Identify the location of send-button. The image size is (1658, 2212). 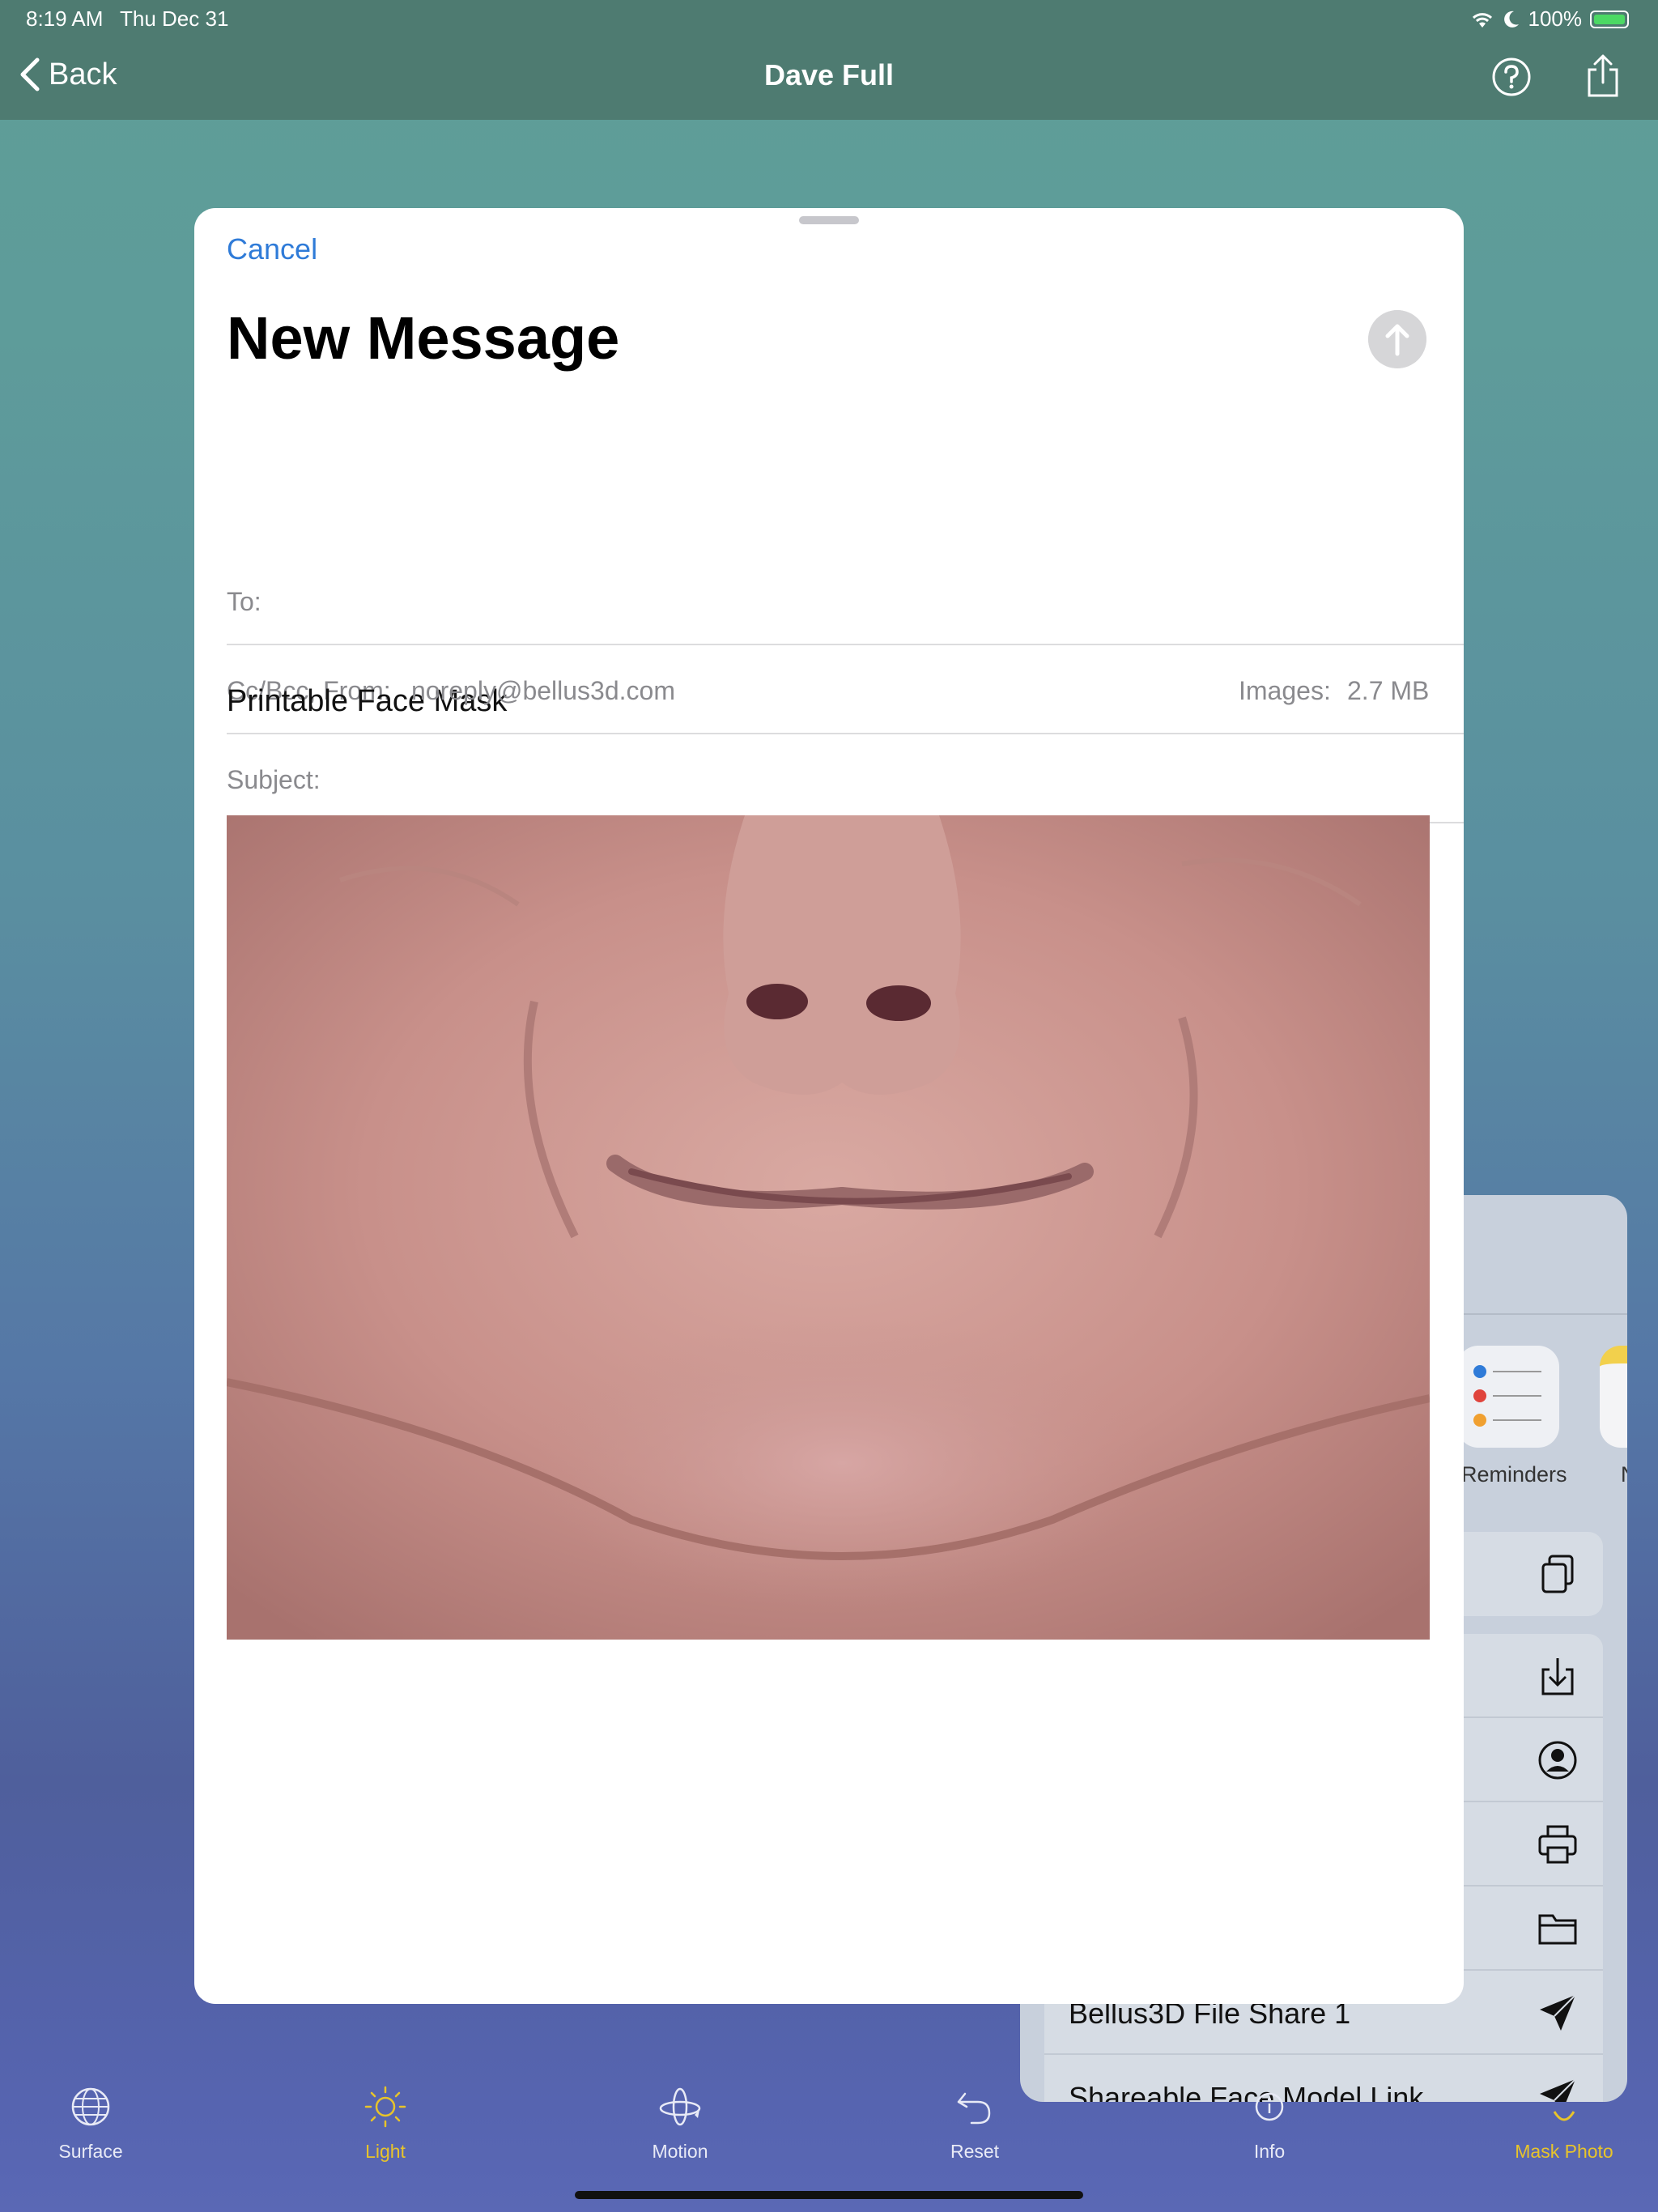
(1397, 339).